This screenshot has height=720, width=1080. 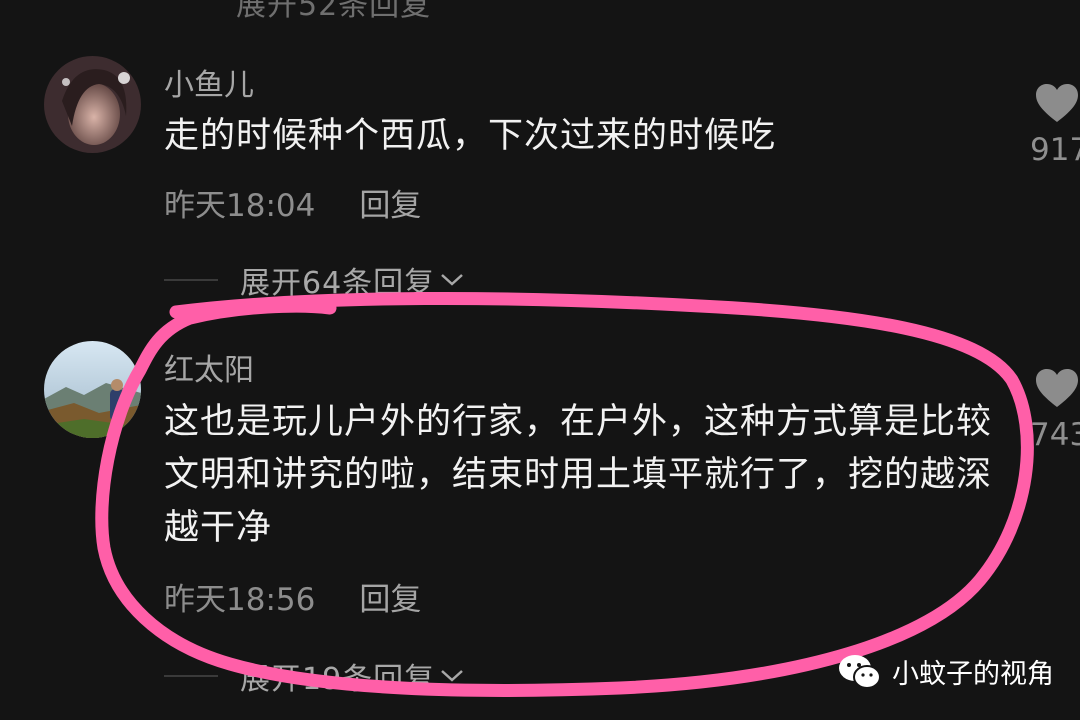 I want to click on expand-replies-label: 展开19条回复, so click(x=338, y=679).